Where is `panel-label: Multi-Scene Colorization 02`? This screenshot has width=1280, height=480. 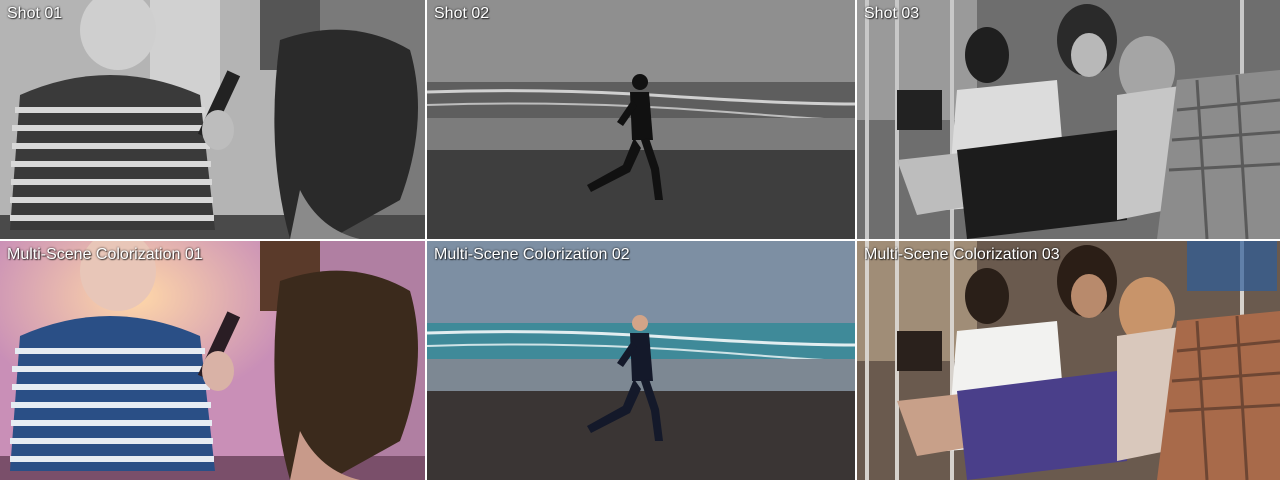 panel-label: Multi-Scene Colorization 02 is located at coordinates (532, 254).